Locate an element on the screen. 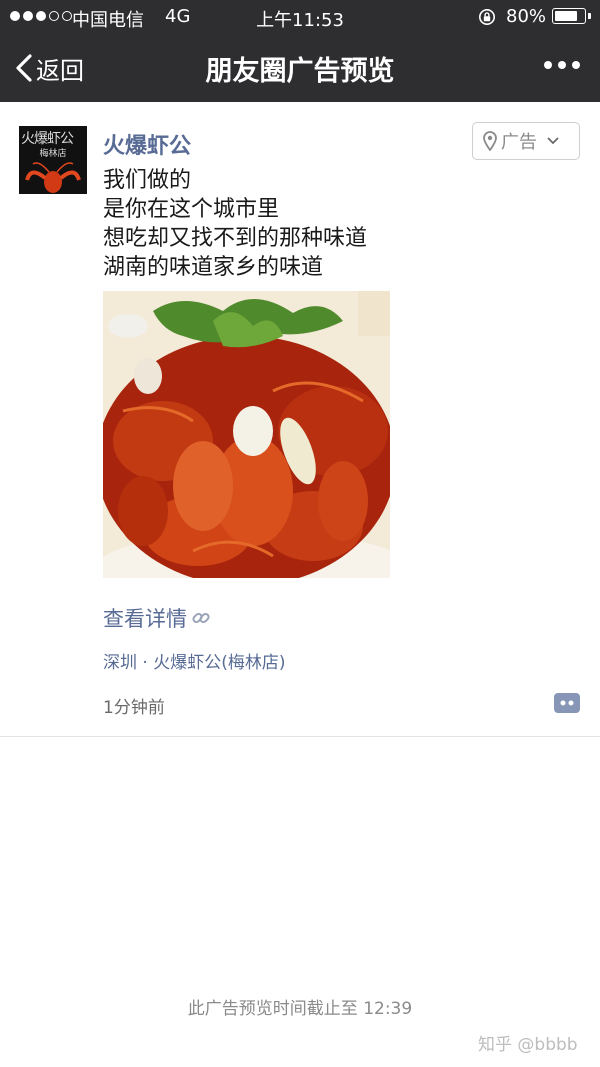  top-header: 中国电信 4G 上午11:53 80% 返回 朋友圈广告预览 is located at coordinates (300, 51).